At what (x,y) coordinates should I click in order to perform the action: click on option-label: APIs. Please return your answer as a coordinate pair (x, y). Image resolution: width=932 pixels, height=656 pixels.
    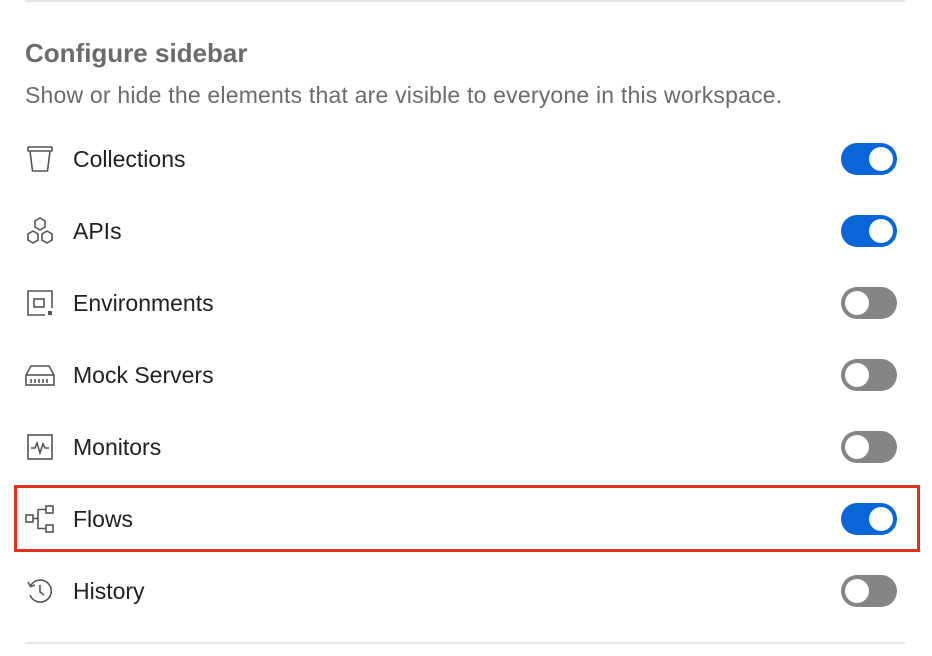
    Looking at the image, I should click on (97, 230).